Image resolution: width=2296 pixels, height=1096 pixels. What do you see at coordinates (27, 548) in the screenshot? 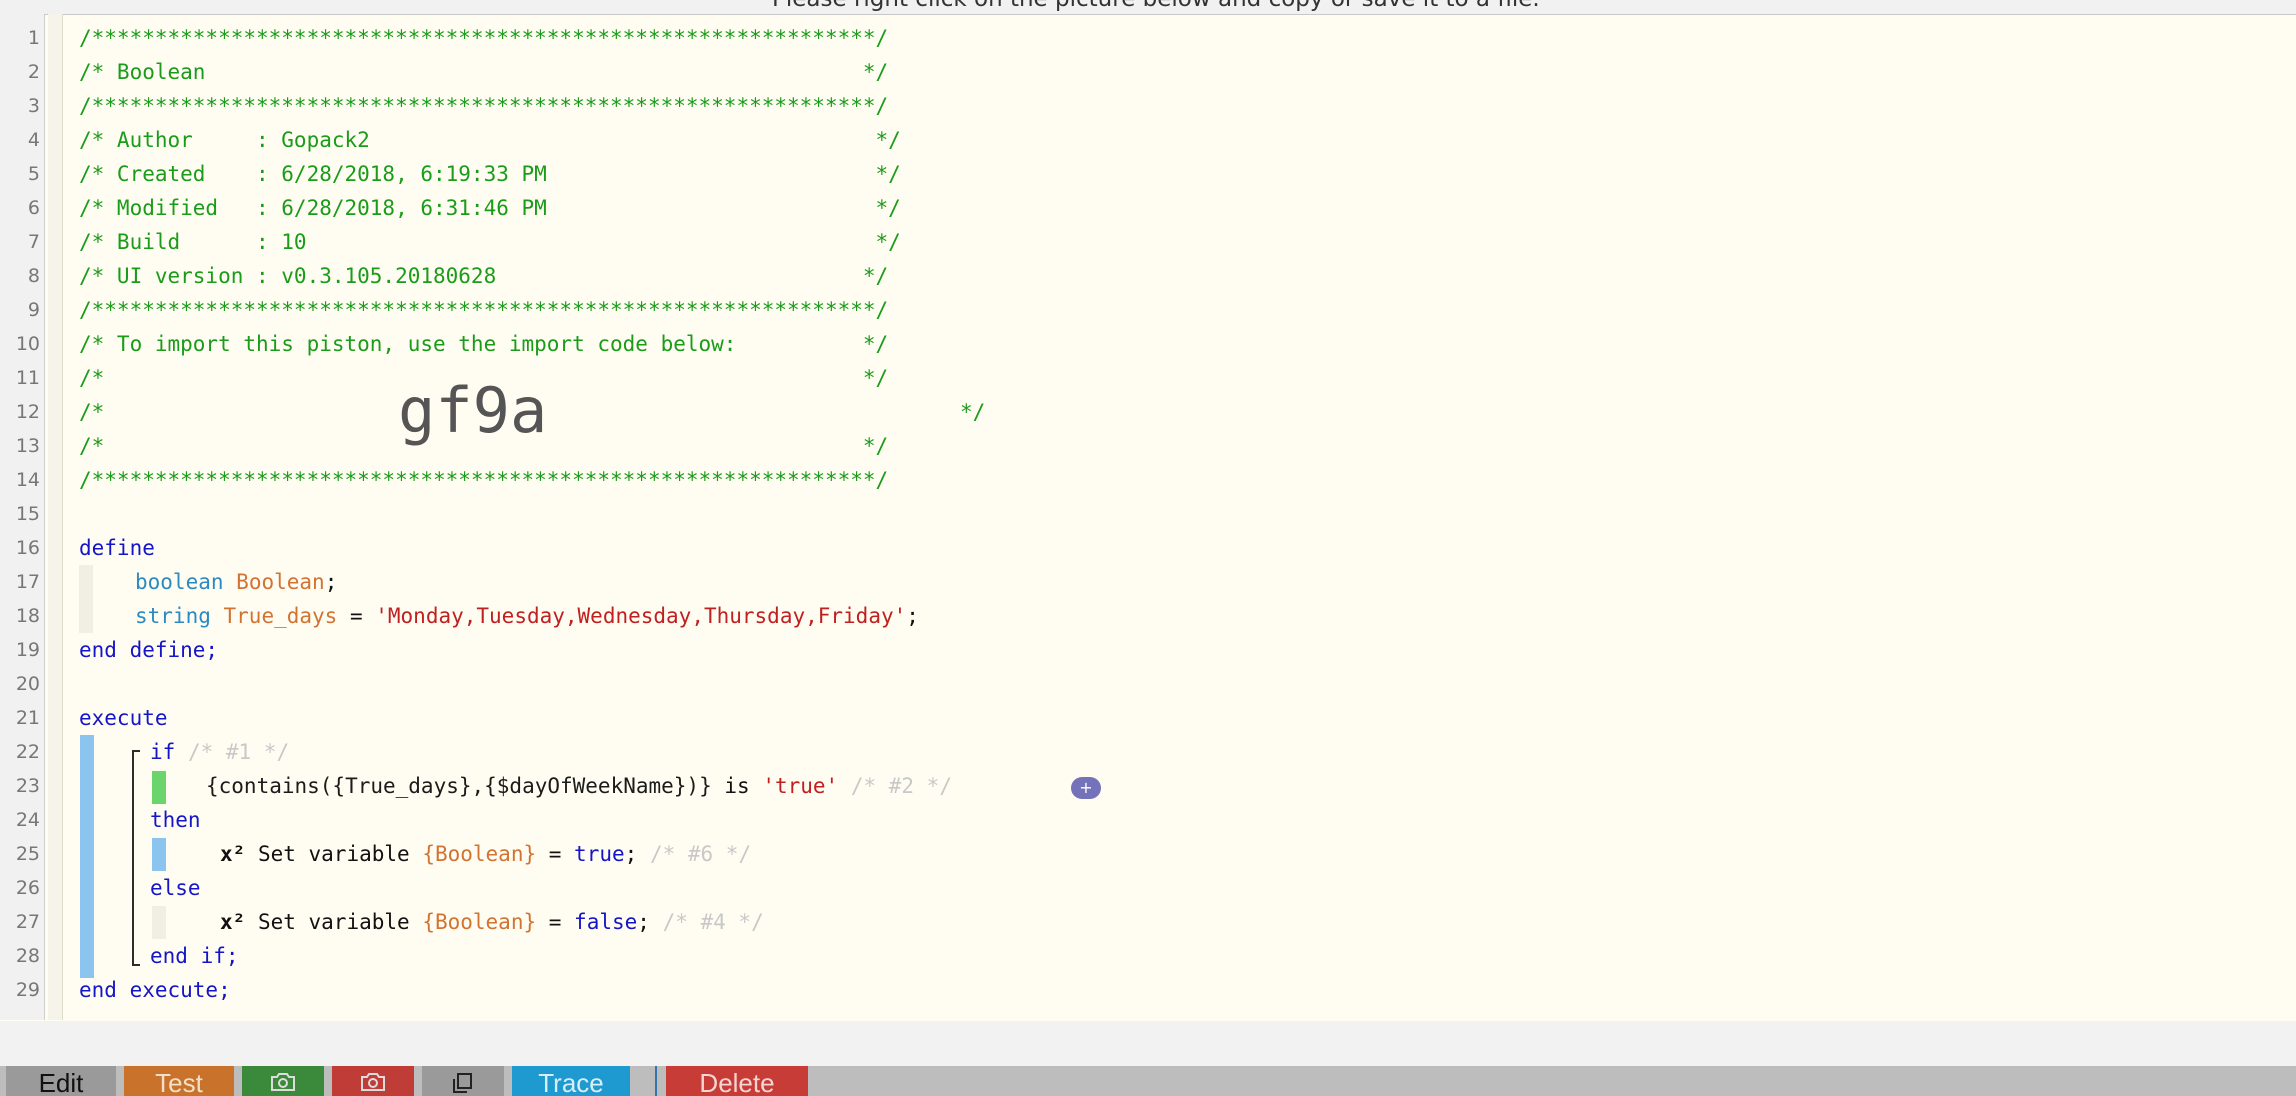
I see `line-number: 16` at bounding box center [27, 548].